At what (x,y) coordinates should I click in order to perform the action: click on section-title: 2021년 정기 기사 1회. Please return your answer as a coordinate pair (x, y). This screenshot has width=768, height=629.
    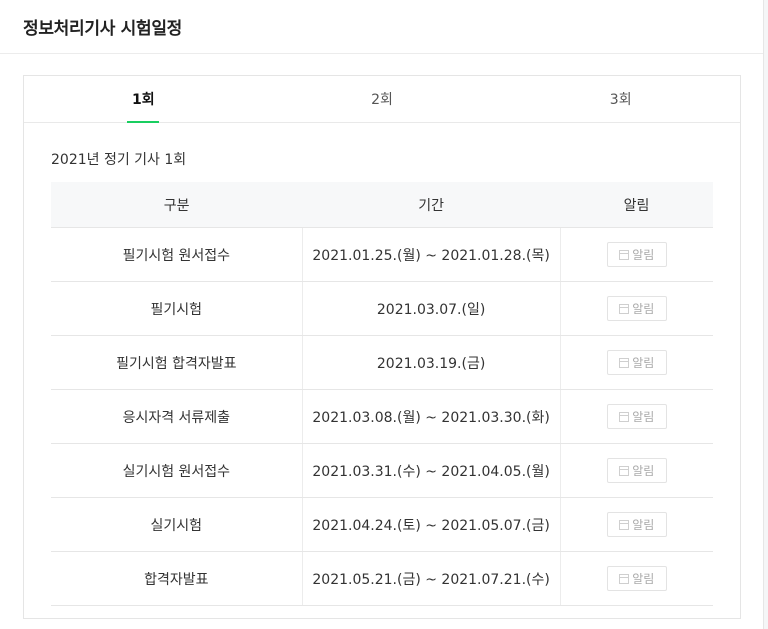
    Looking at the image, I should click on (119, 160).